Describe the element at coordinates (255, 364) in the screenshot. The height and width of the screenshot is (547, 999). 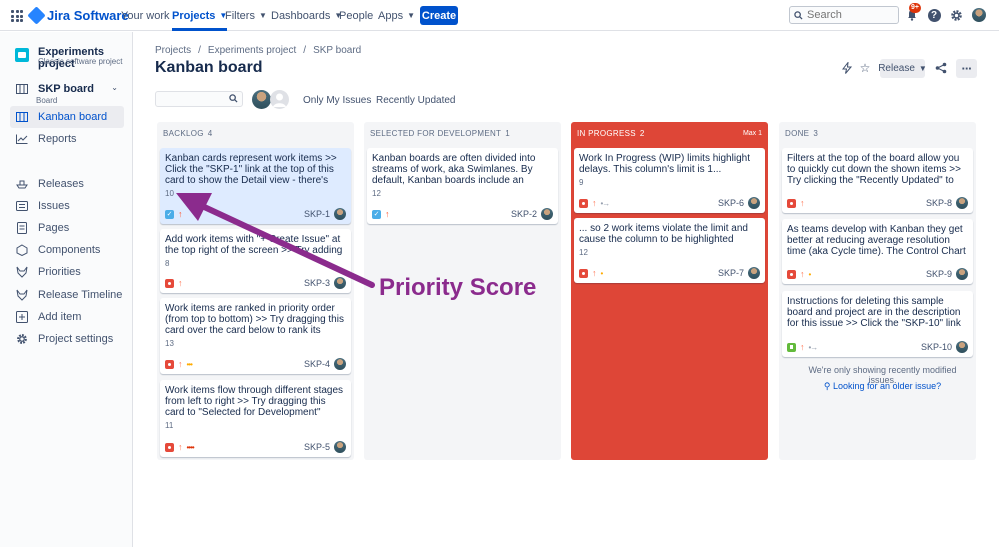
I see `card-footer: ↑ ••• SKP-4` at that location.